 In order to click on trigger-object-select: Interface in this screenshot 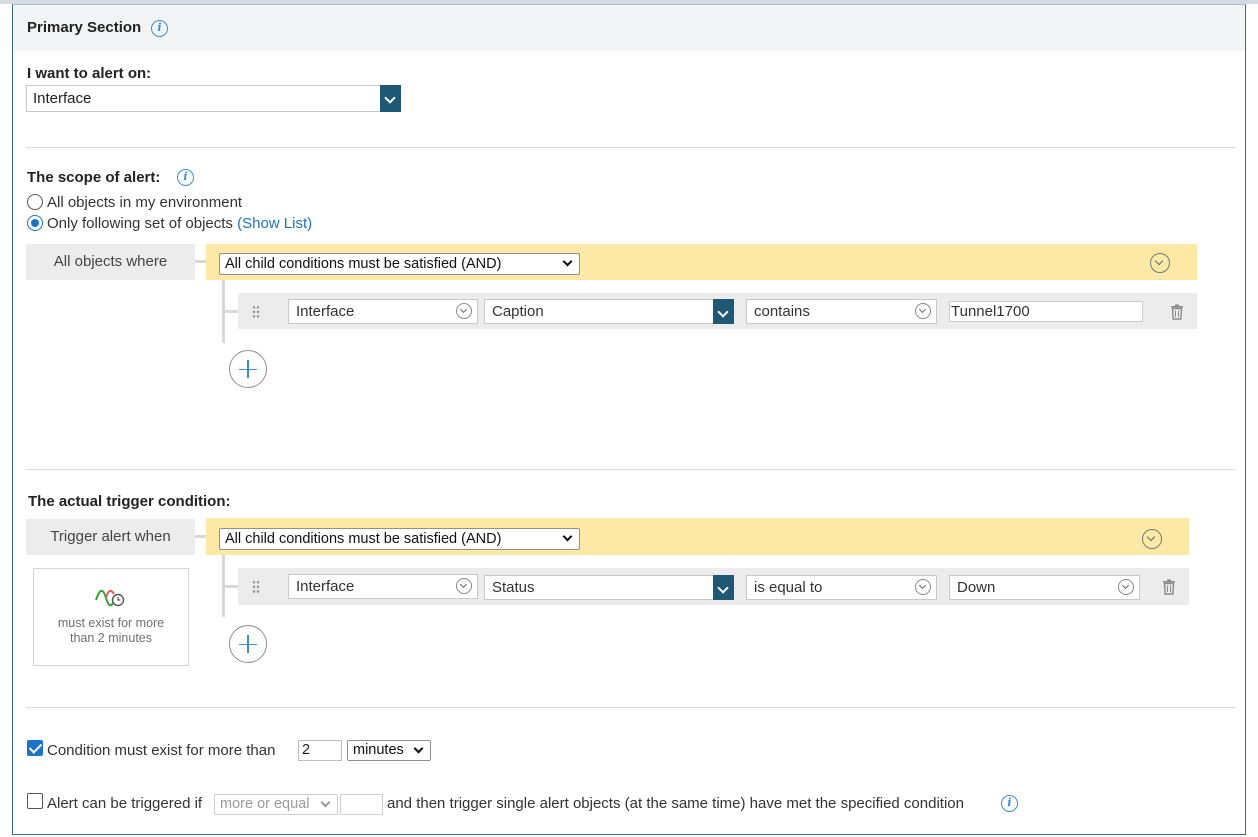, I will do `click(383, 586)`.